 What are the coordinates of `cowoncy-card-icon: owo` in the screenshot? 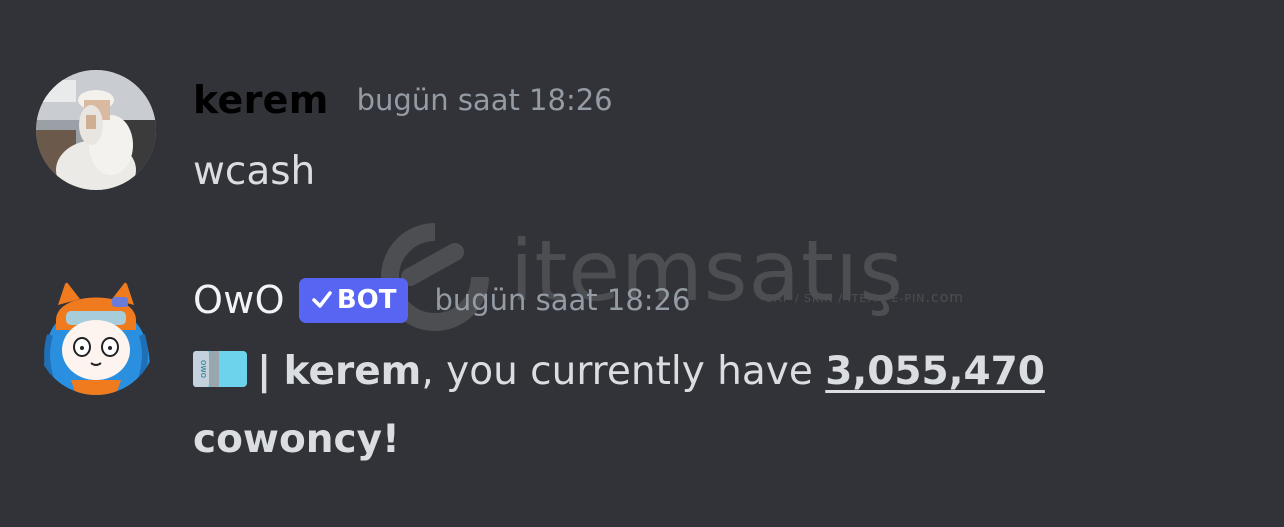 It's located at (220, 369).